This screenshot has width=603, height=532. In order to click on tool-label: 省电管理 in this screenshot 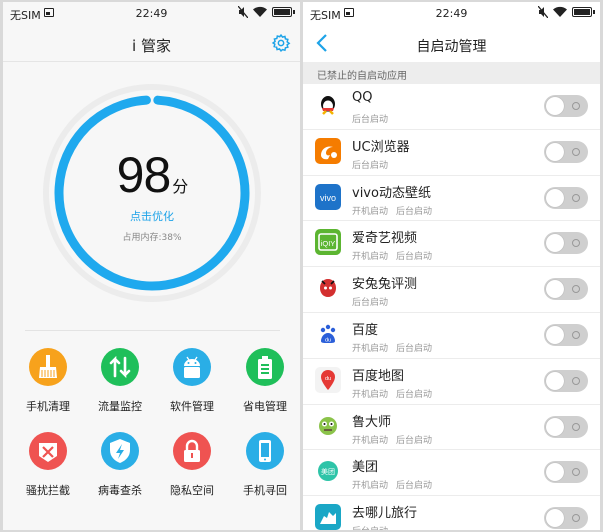, I will do `click(265, 406)`.